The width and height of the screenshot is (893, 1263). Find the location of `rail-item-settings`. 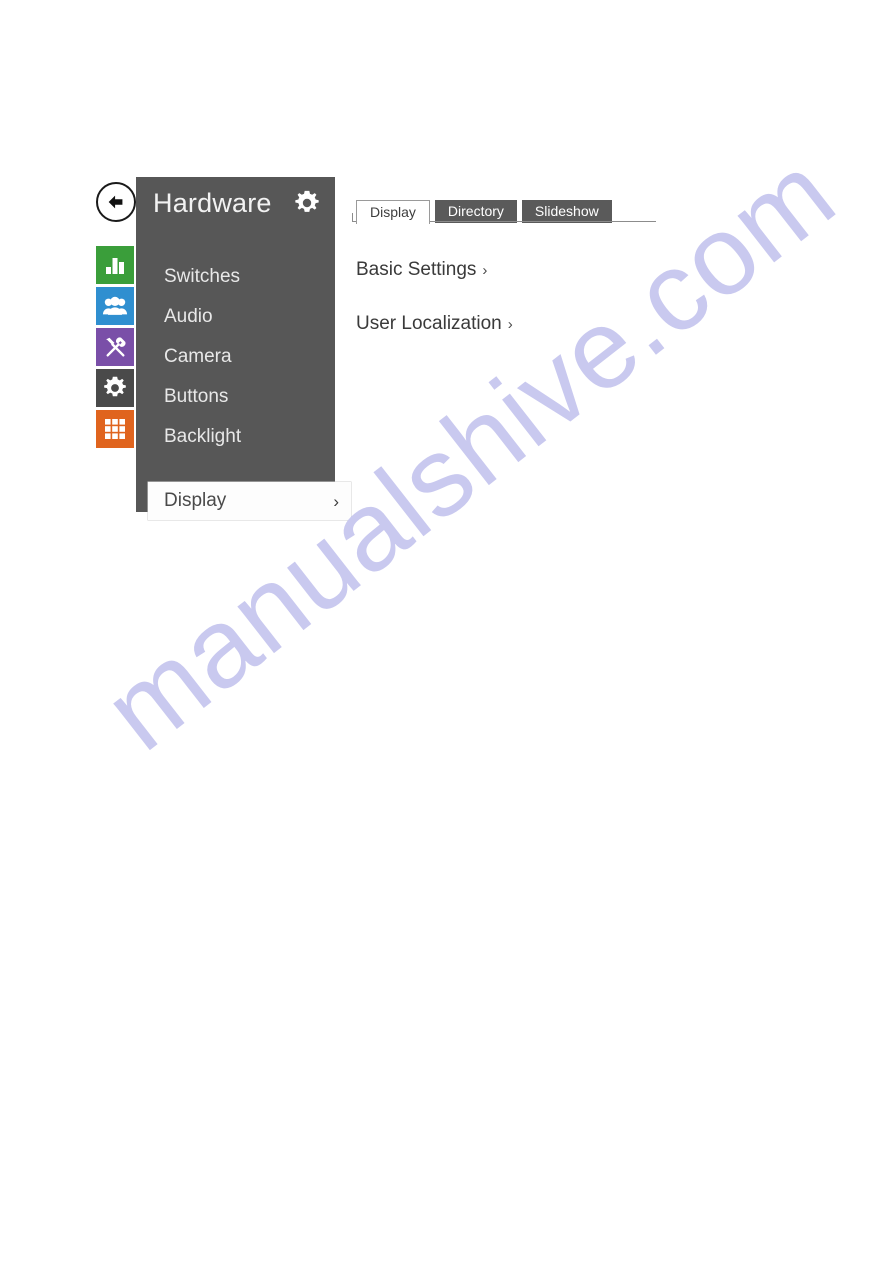

rail-item-settings is located at coordinates (115, 388).